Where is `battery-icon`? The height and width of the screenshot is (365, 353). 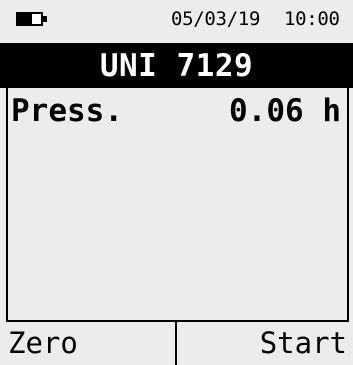
battery-icon is located at coordinates (31, 19).